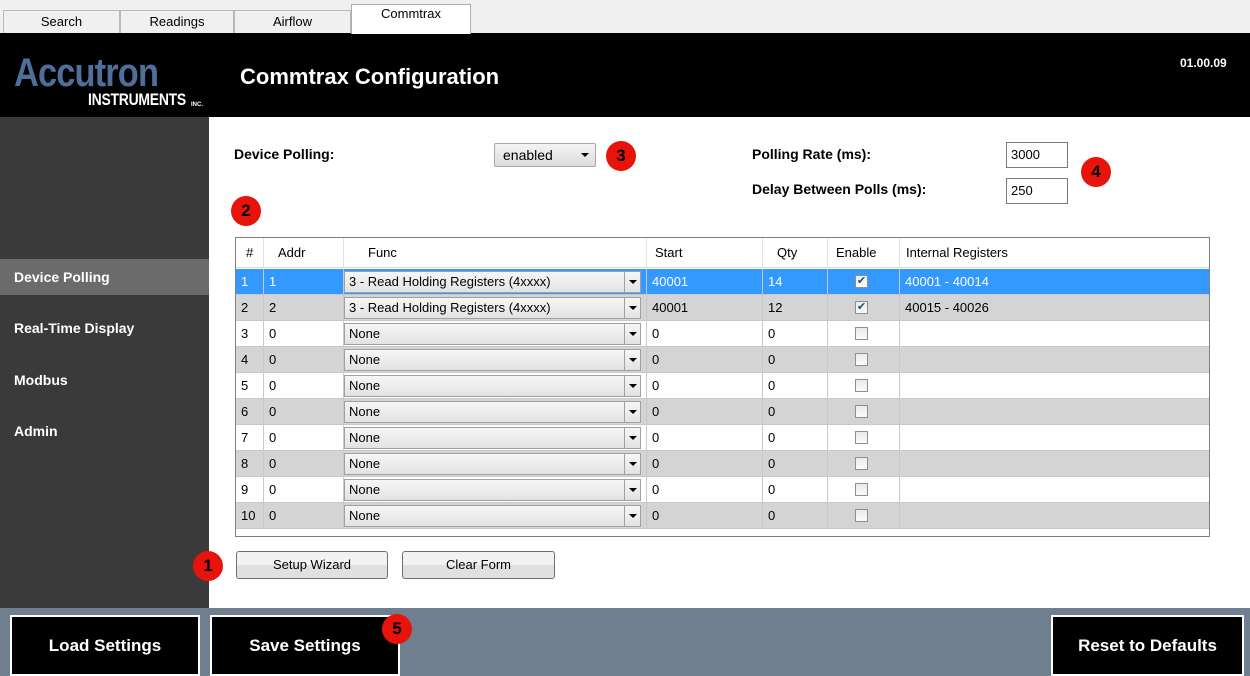 The height and width of the screenshot is (676, 1250). Describe the element at coordinates (864, 253) in the screenshot. I see `header-enable: Enable` at that location.